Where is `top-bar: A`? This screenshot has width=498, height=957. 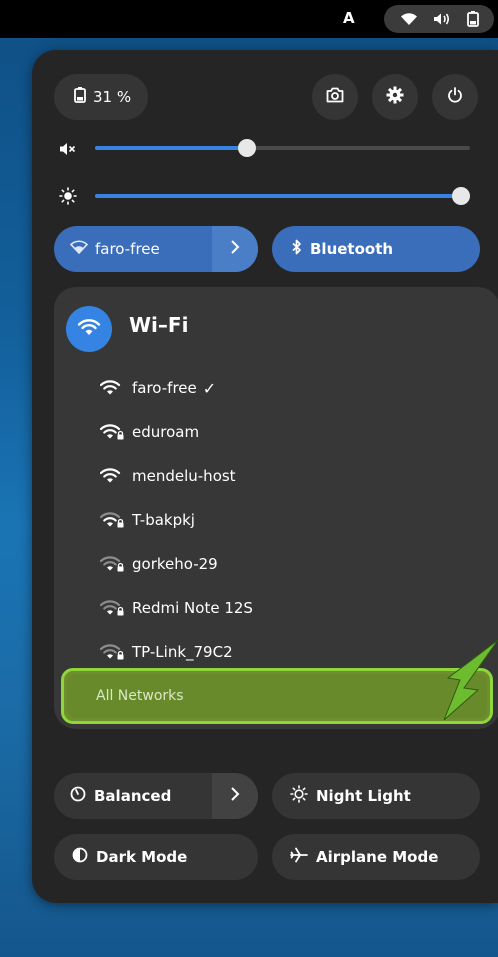 top-bar: A is located at coordinates (249, 19).